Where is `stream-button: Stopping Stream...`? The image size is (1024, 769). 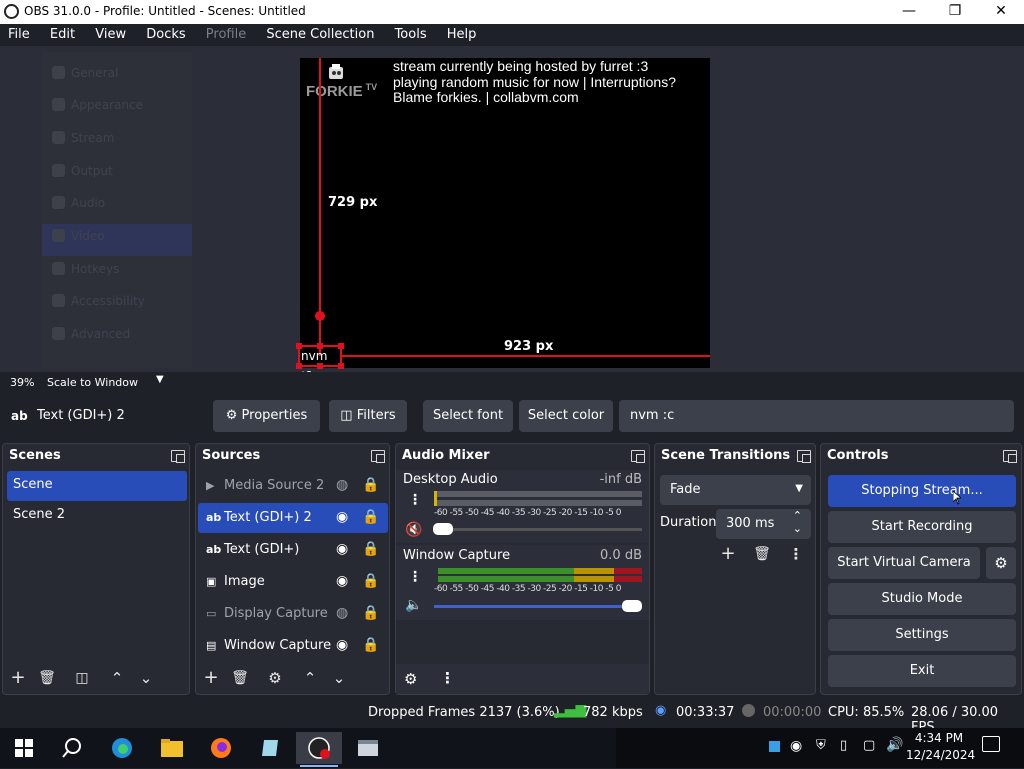
stream-button: Stopping Stream... is located at coordinates (922, 491).